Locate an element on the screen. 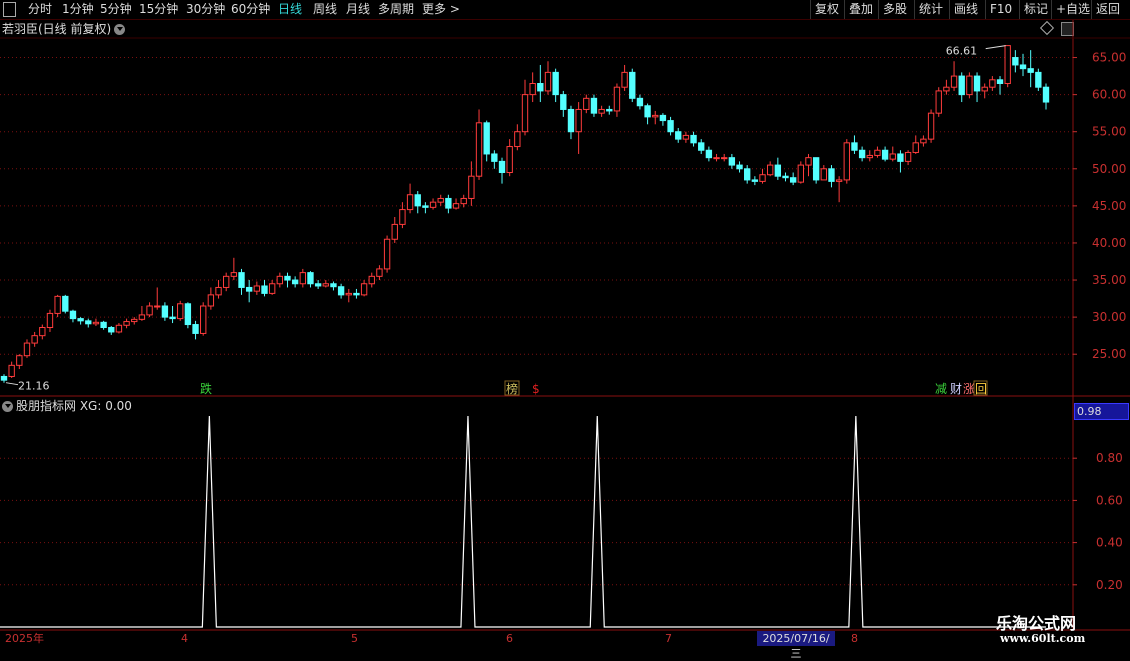 The width and height of the screenshot is (1130, 661). signal-label: 回 is located at coordinates (981, 389).